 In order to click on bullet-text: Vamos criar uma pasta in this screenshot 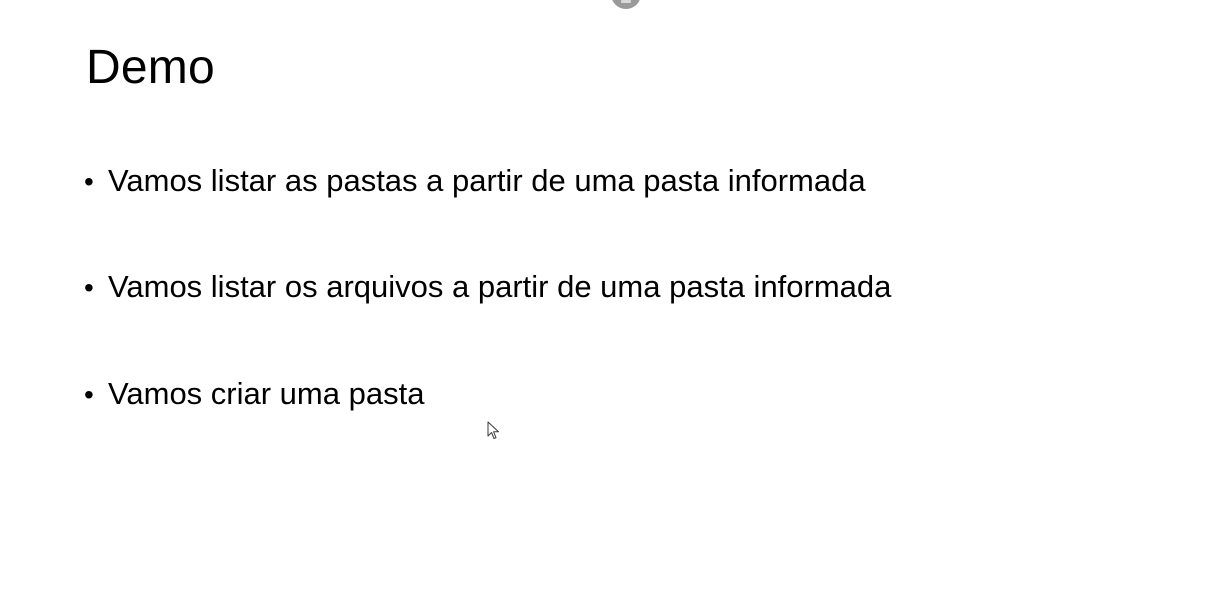, I will do `click(266, 393)`.